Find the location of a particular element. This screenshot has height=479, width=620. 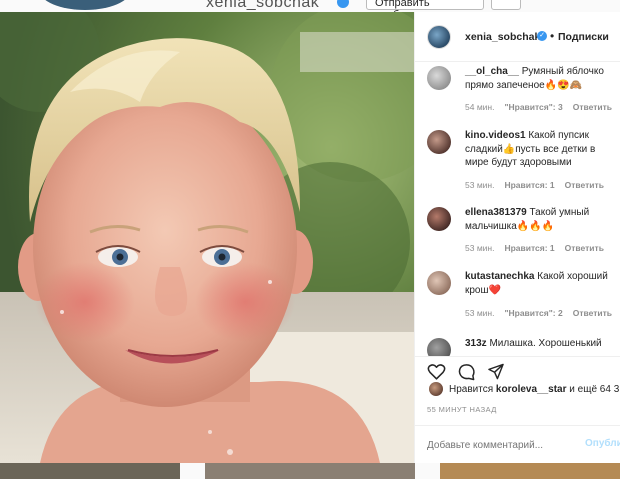

following-button: Подписки is located at coordinates (583, 37).